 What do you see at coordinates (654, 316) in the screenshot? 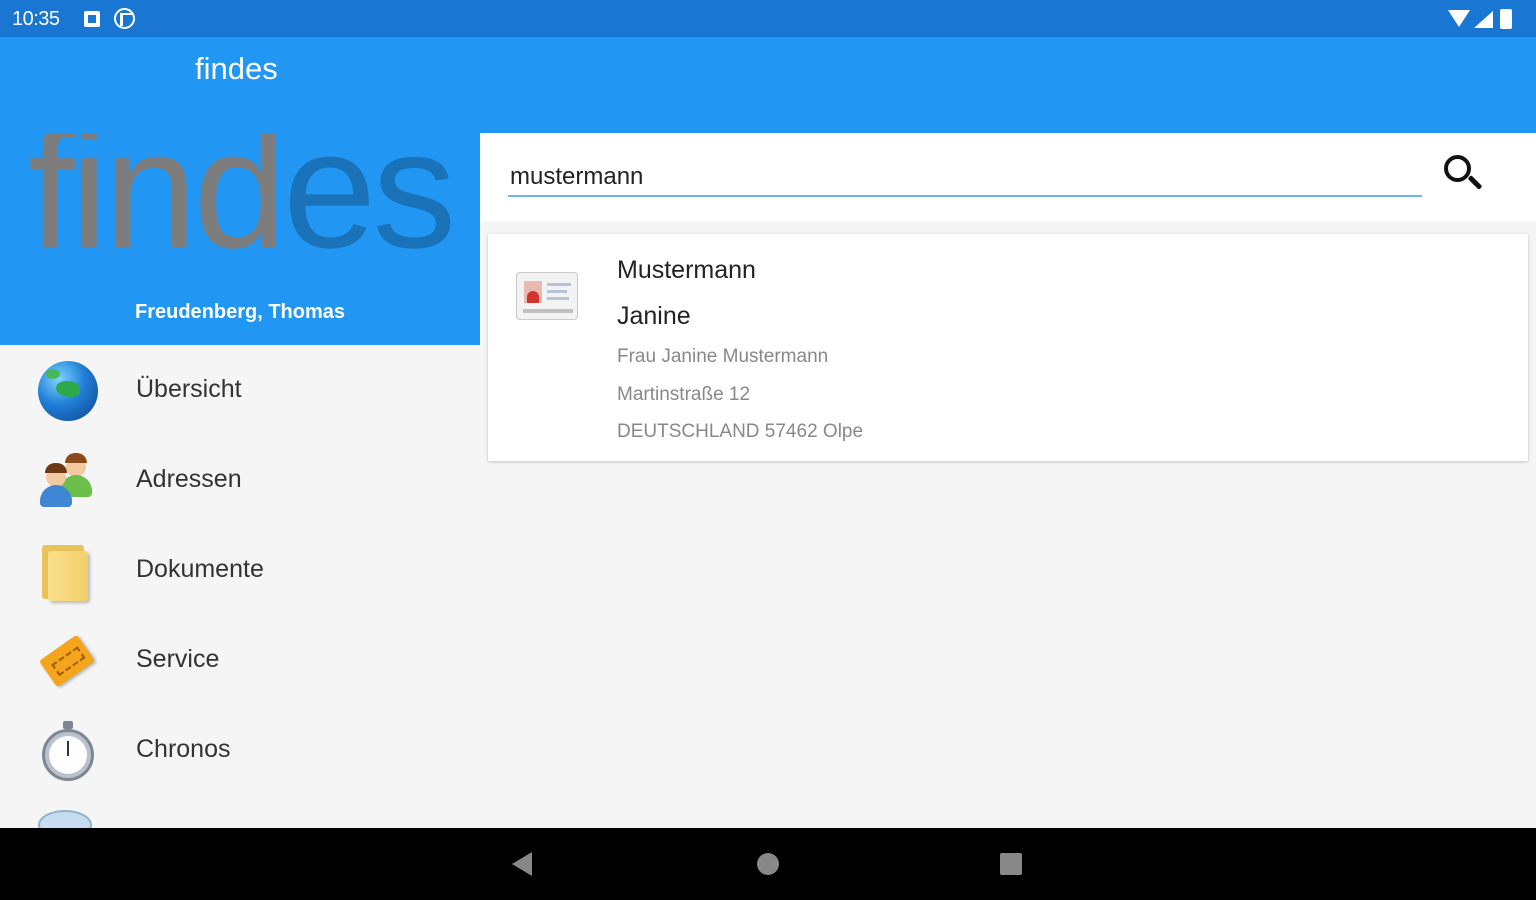
I see `result-first-name: Janine` at bounding box center [654, 316].